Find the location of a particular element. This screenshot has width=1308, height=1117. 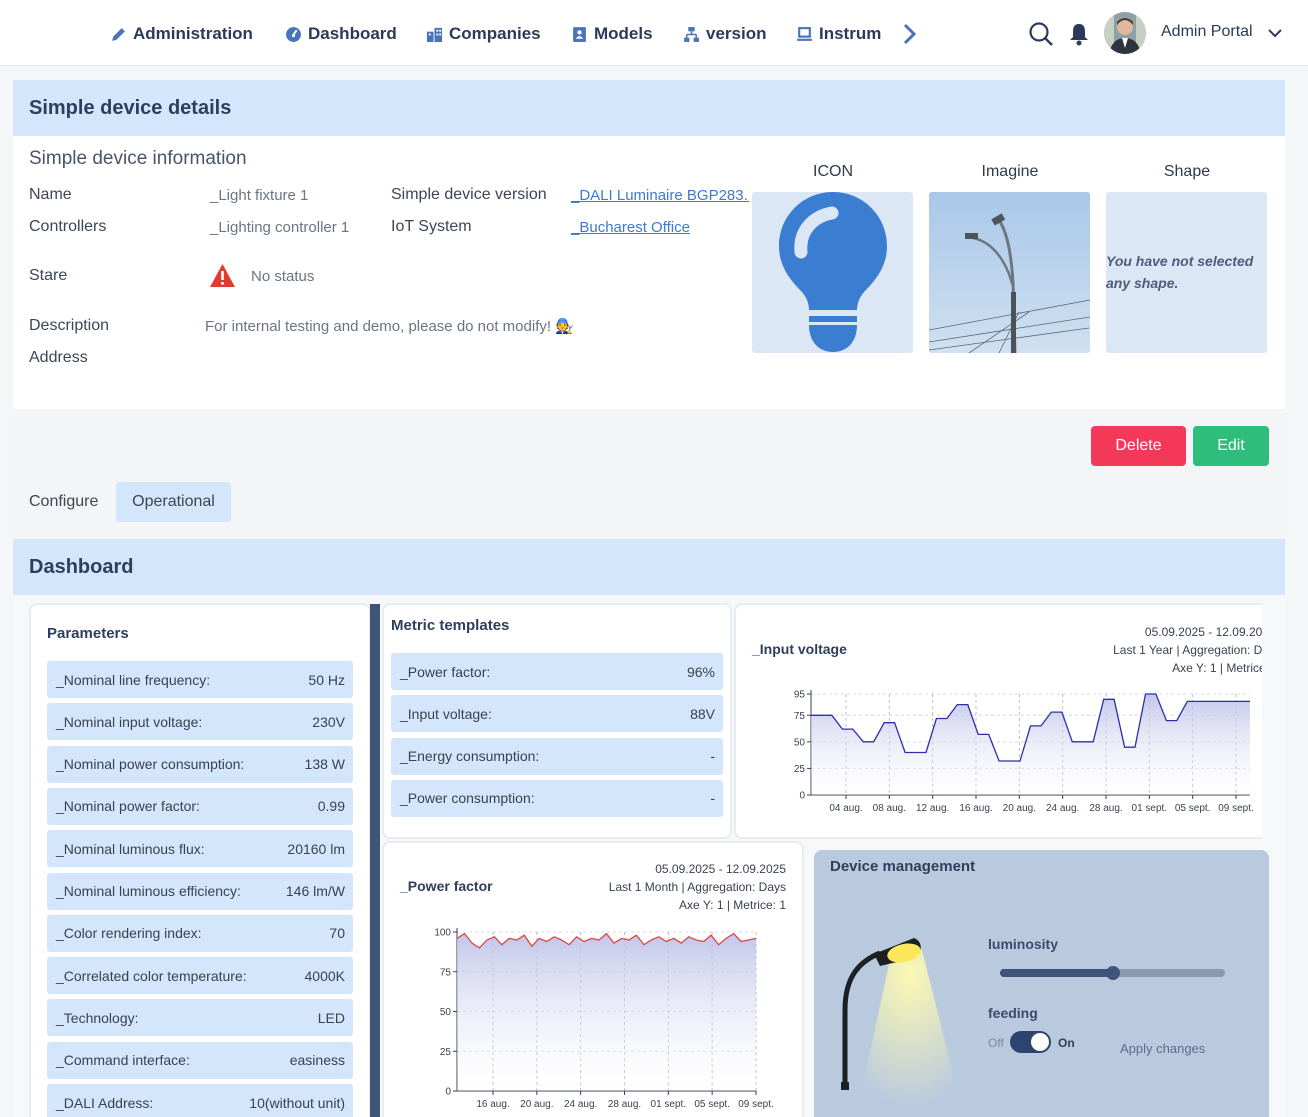

dashboard-header-title: Dashboard is located at coordinates (81, 566).